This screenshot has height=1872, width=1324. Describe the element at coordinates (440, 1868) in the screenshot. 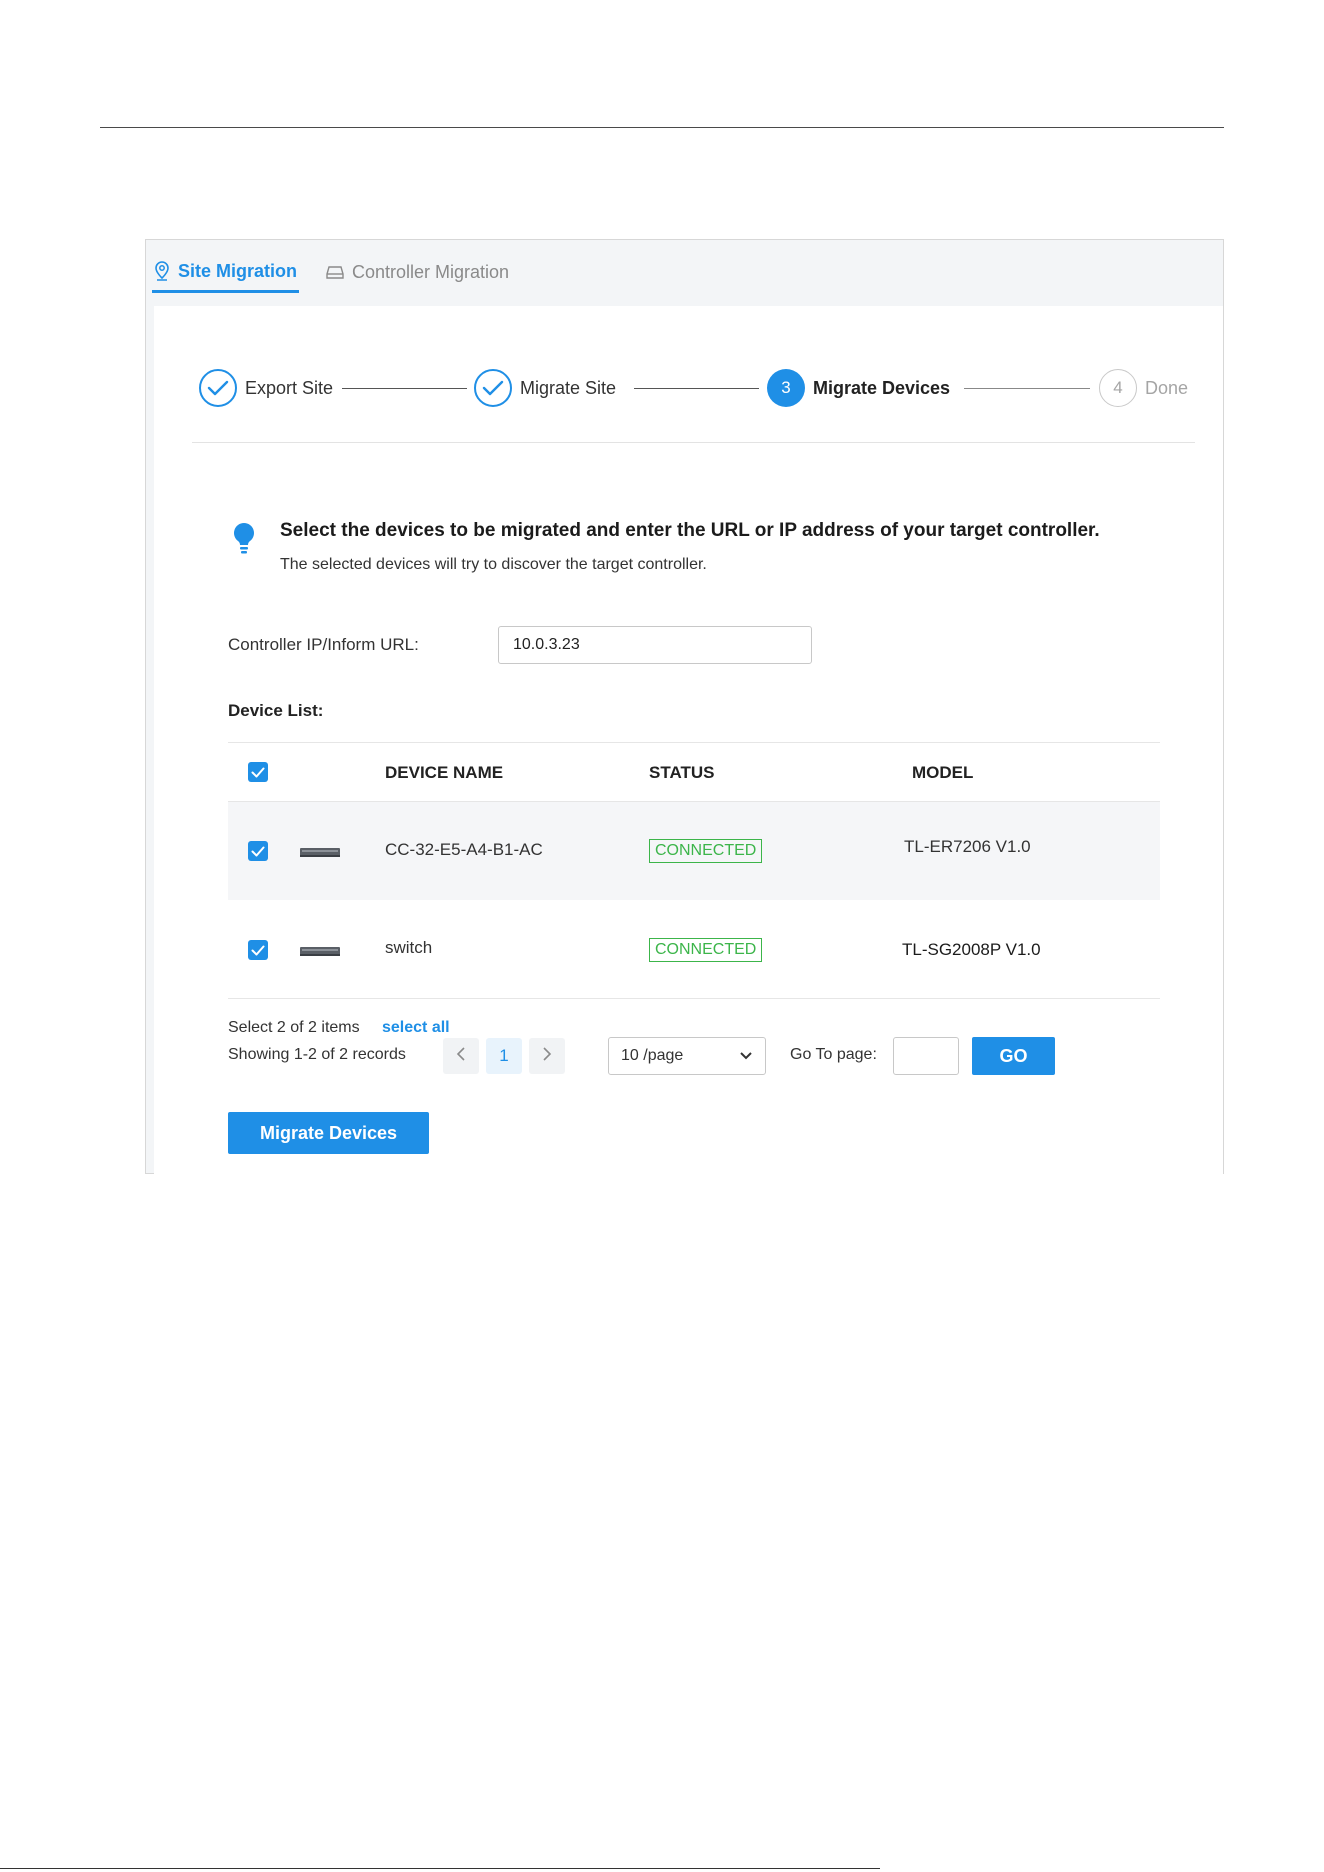

I see `page-bottom-rule` at that location.